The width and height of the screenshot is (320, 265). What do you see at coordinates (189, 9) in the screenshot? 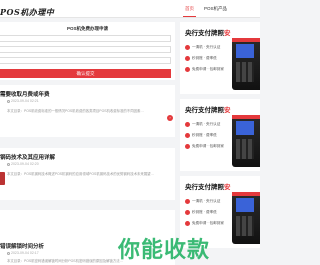
I see `nav-home: 首页` at bounding box center [189, 9].